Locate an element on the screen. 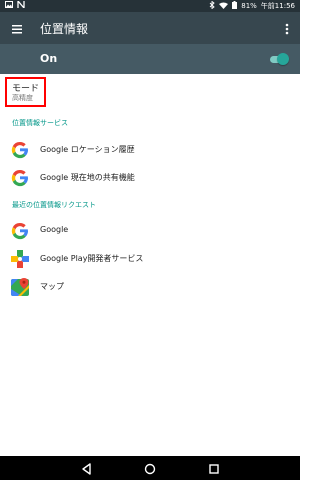  status-bar: 81% 午前11:56 is located at coordinates (150, 6).